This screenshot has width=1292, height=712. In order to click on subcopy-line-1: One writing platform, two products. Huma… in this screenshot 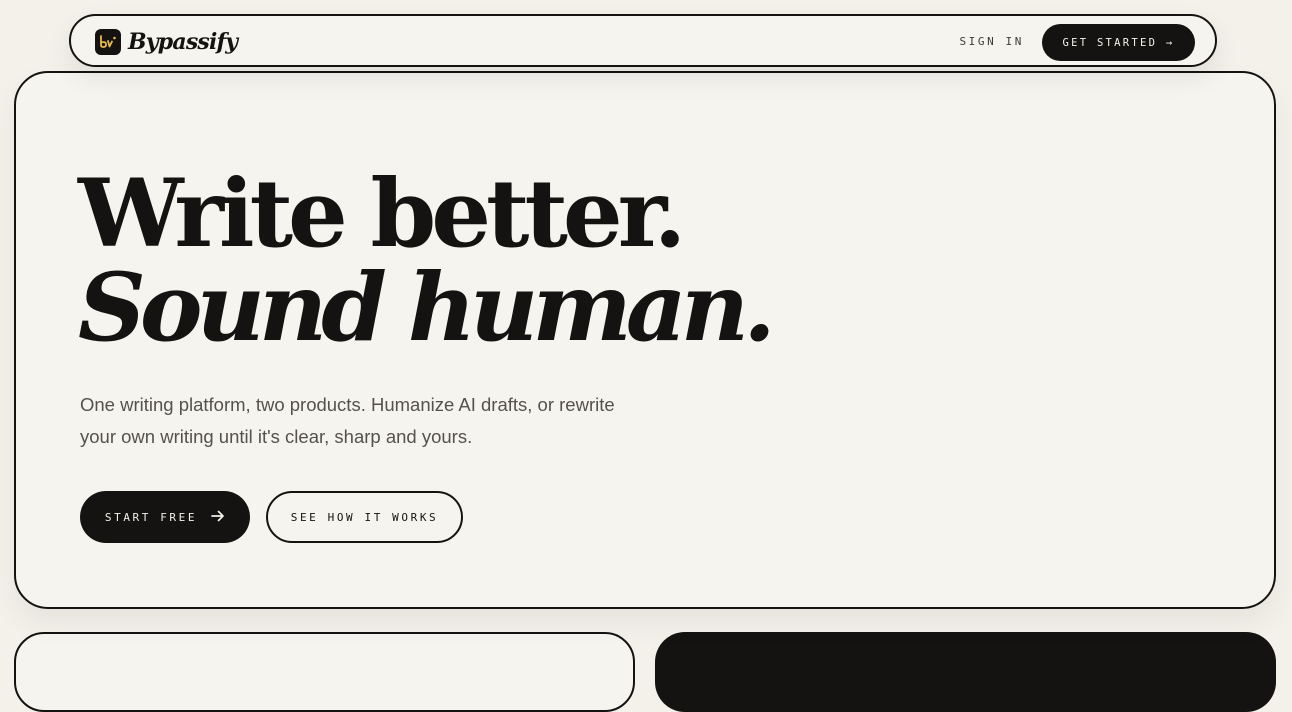, I will do `click(347, 404)`.